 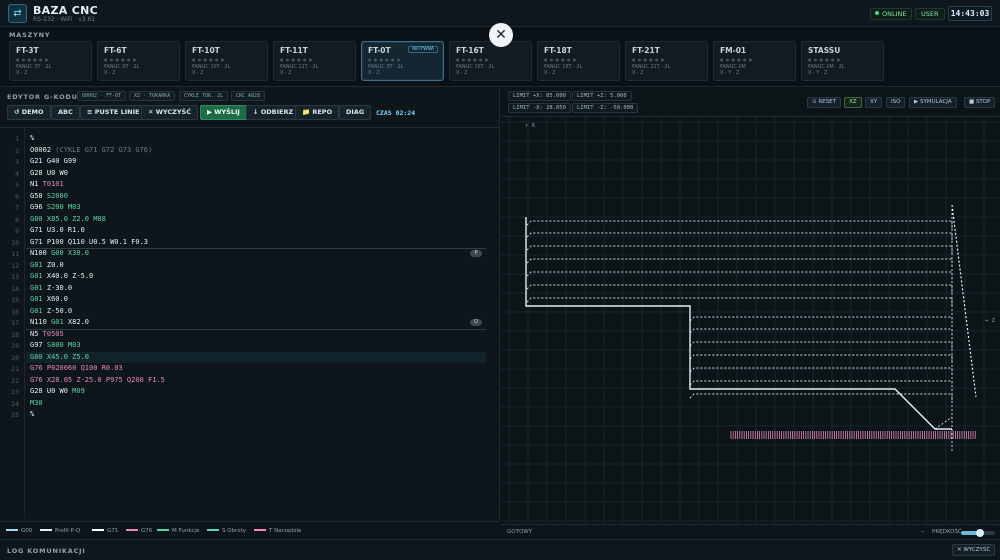 I want to click on legend-label: G71, so click(x=113, y=531).